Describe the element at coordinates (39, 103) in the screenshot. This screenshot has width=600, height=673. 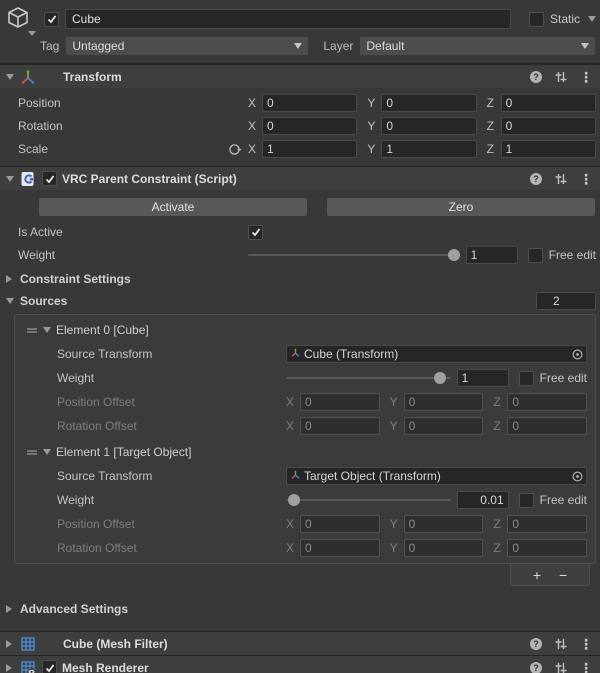
I see `position-label: Position` at that location.